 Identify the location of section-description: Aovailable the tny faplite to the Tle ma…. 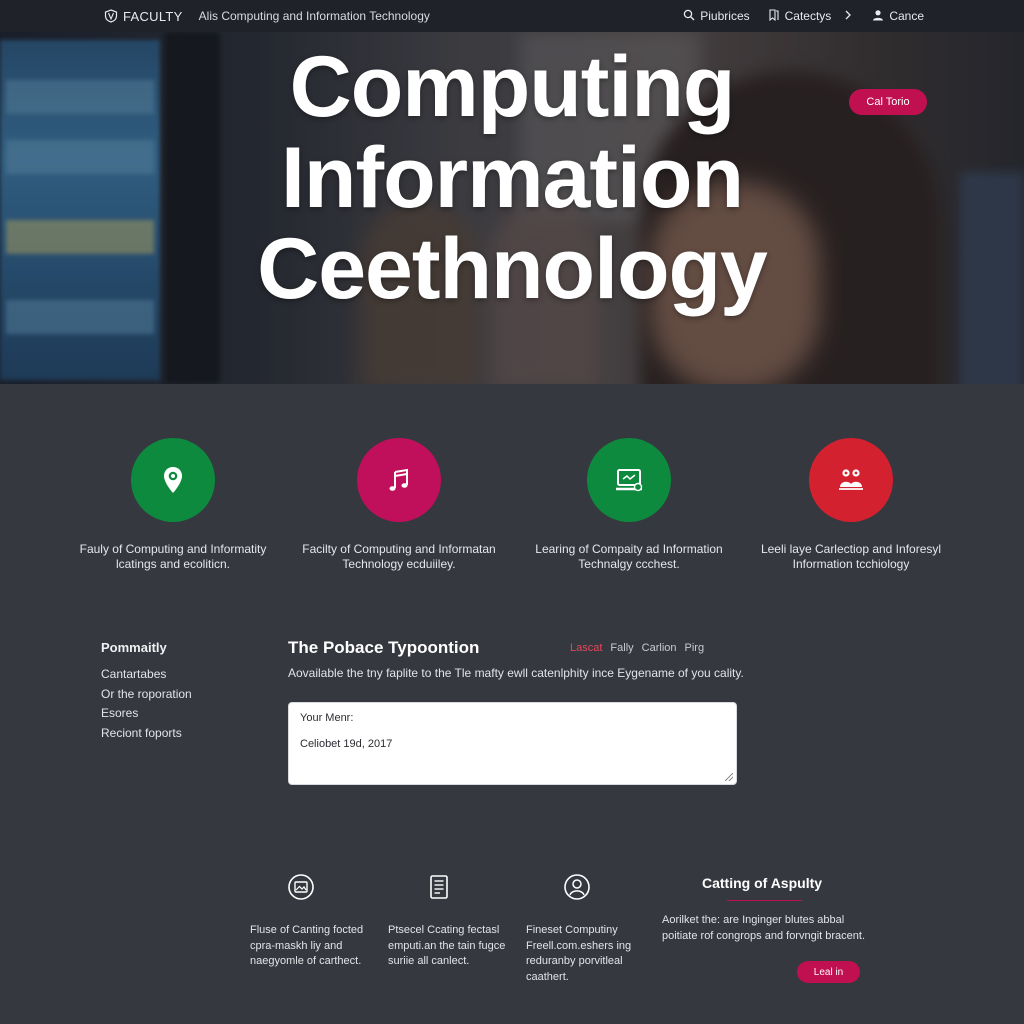
(516, 673).